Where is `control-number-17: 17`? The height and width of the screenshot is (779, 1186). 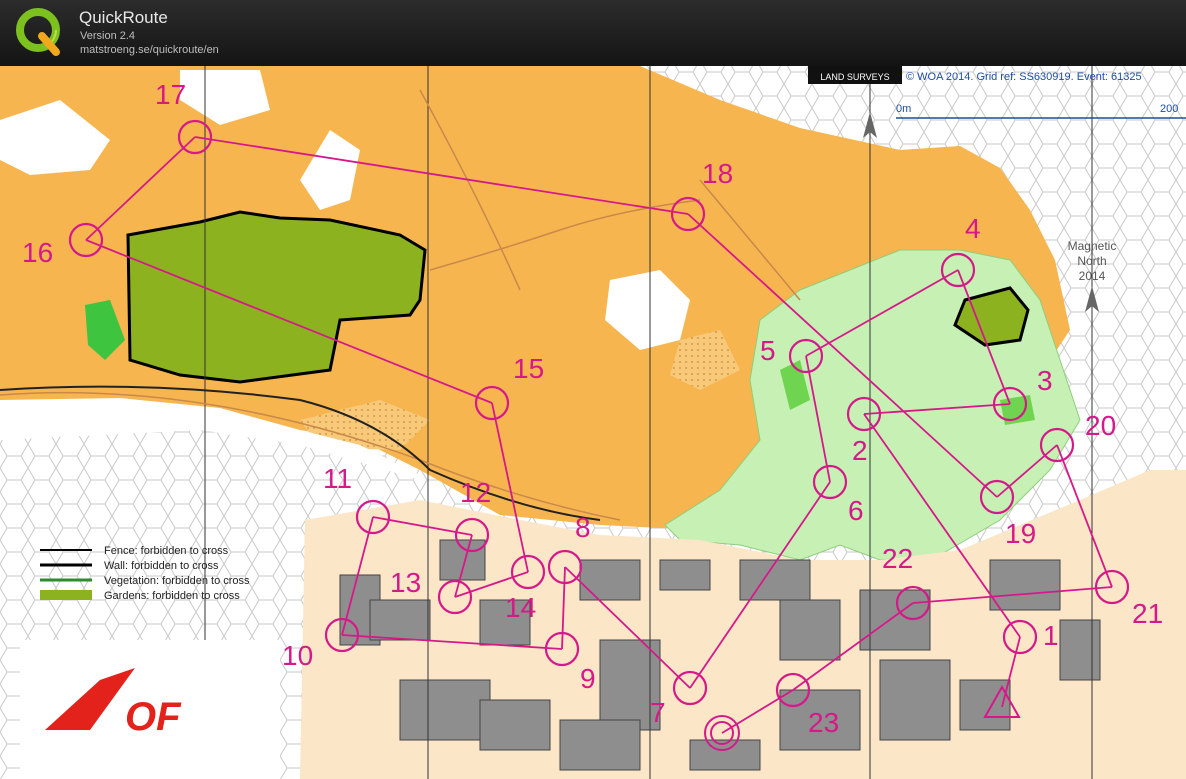
control-number-17: 17 is located at coordinates (170, 94).